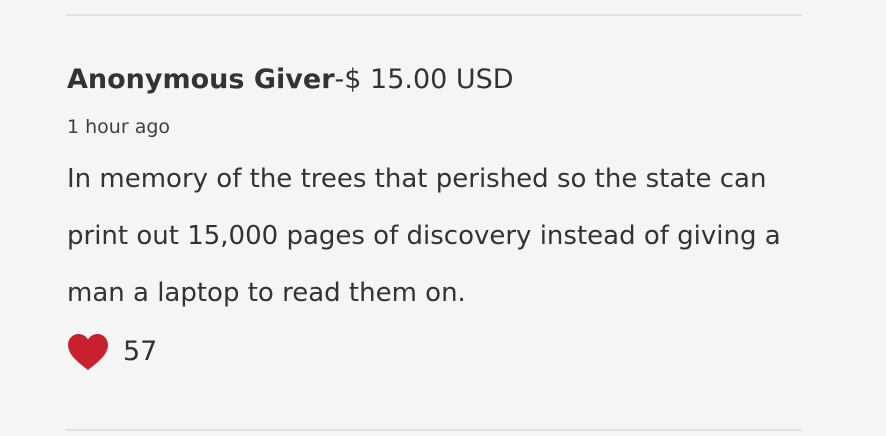 Image resolution: width=886 pixels, height=436 pixels. I want to click on like-count: 57, so click(140, 351).